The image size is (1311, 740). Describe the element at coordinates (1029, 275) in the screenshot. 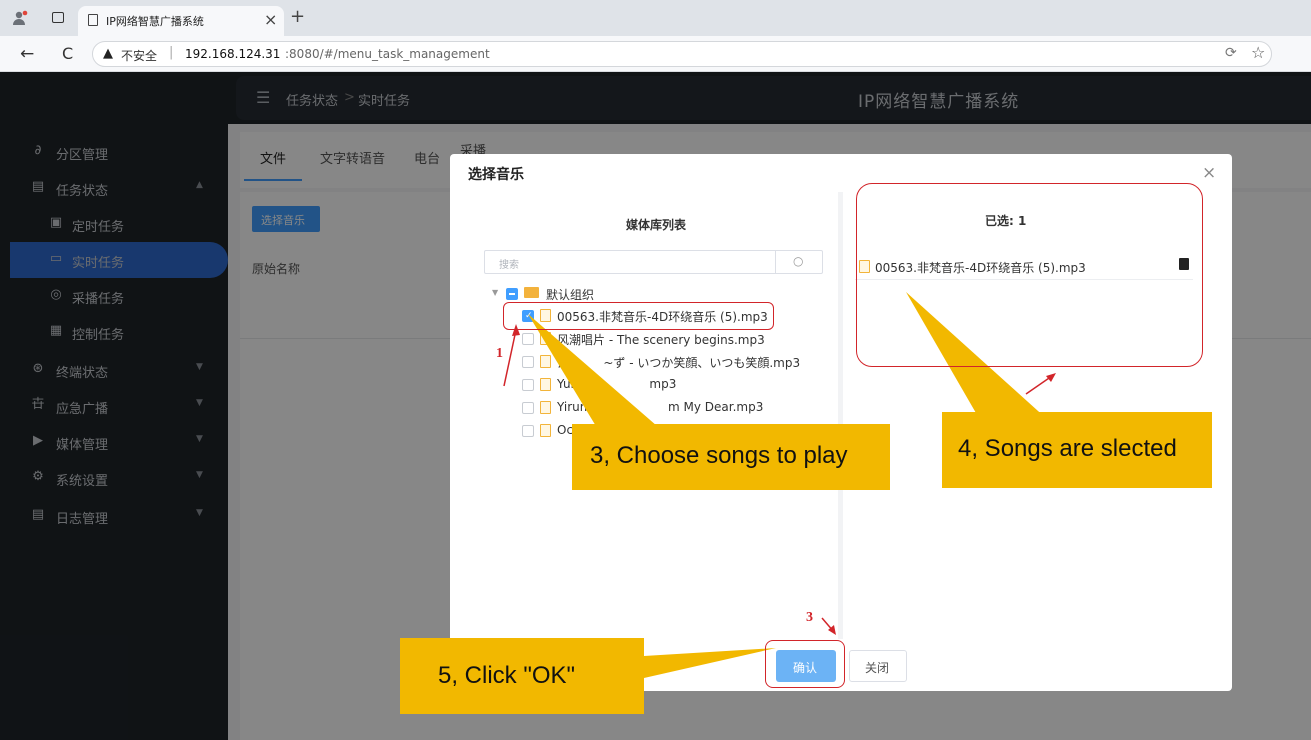

I see `highlight-selected-panel` at that location.